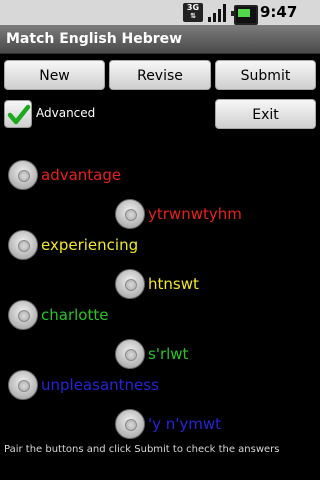 This screenshot has width=320, height=480. I want to click on data-arrows-icon: ⇅, so click(193, 16).